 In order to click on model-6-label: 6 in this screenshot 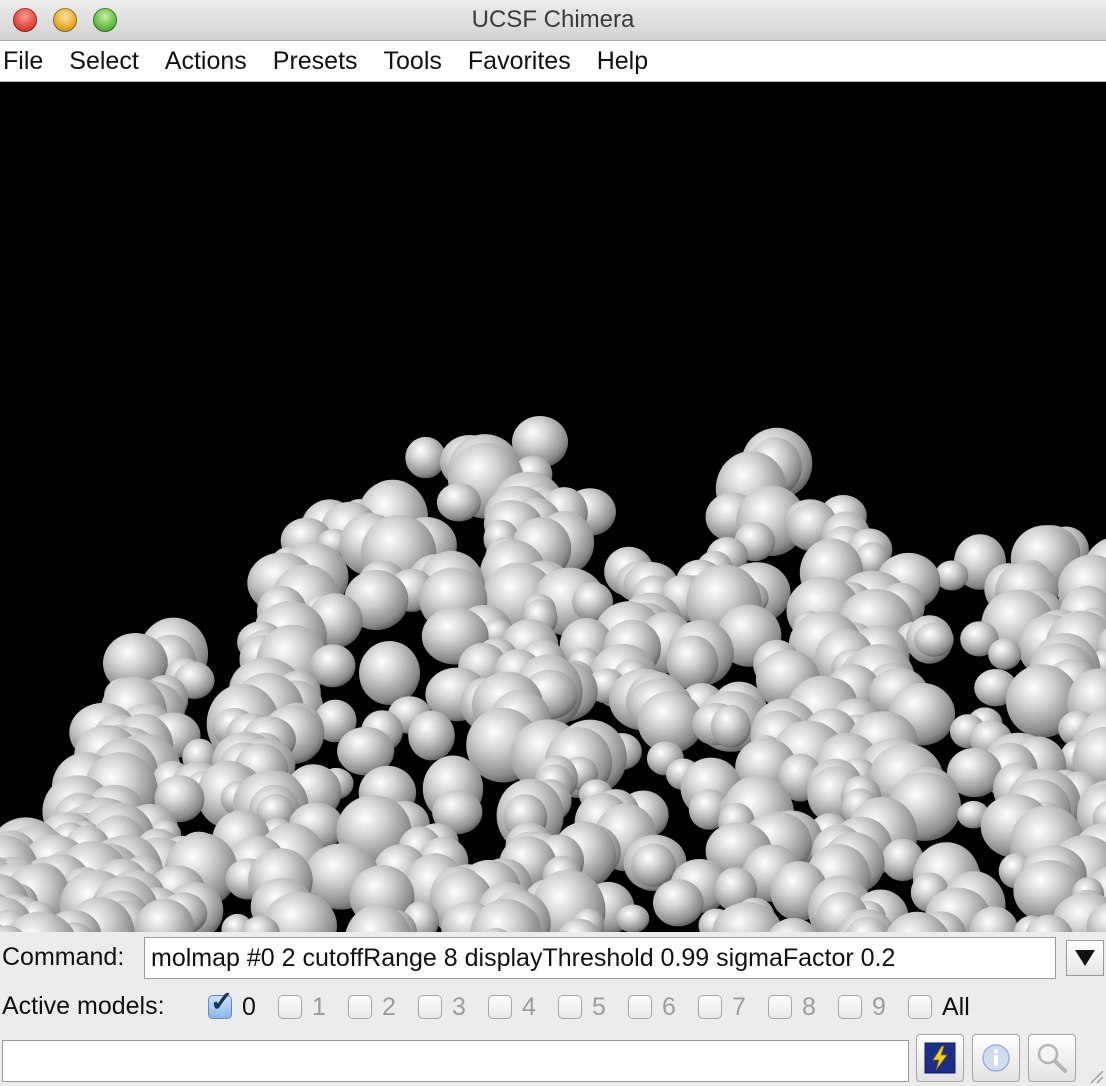, I will do `click(669, 1006)`.